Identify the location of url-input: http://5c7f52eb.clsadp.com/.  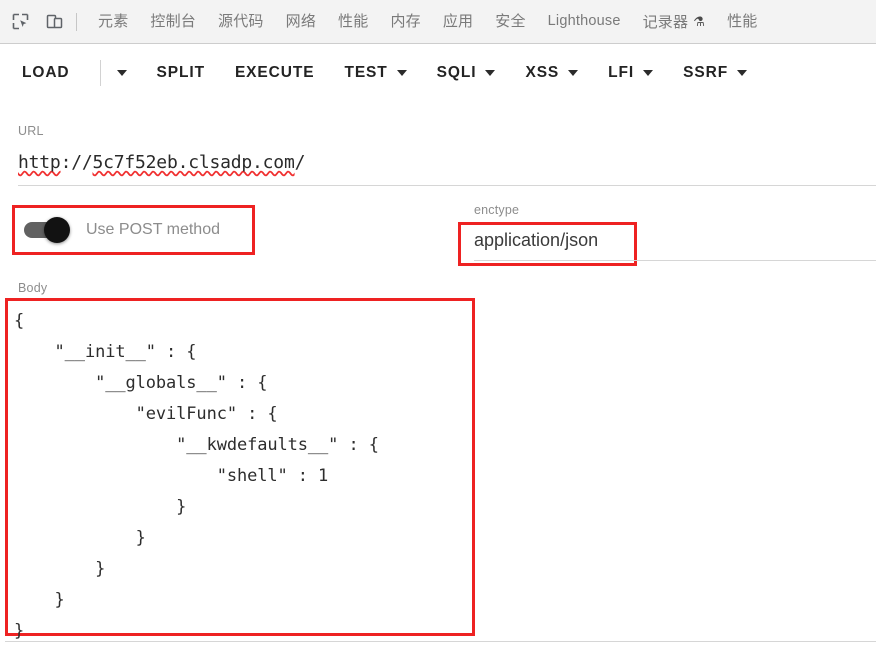
(161, 162).